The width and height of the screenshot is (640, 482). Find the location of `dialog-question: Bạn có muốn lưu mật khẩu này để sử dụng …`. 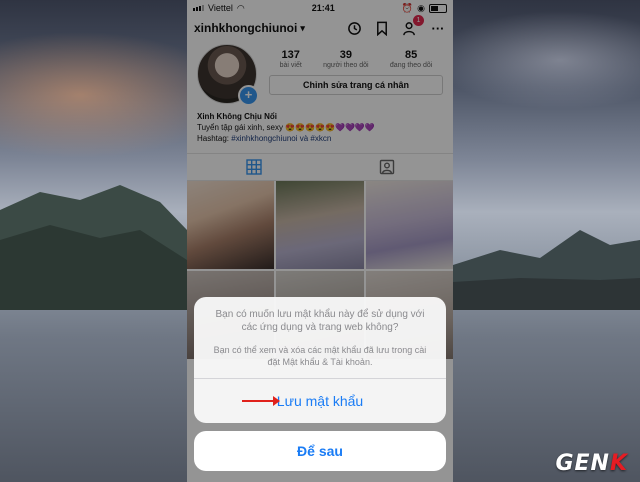

dialog-question: Bạn có muốn lưu mật khẩu này để sử dụng … is located at coordinates (320, 321).